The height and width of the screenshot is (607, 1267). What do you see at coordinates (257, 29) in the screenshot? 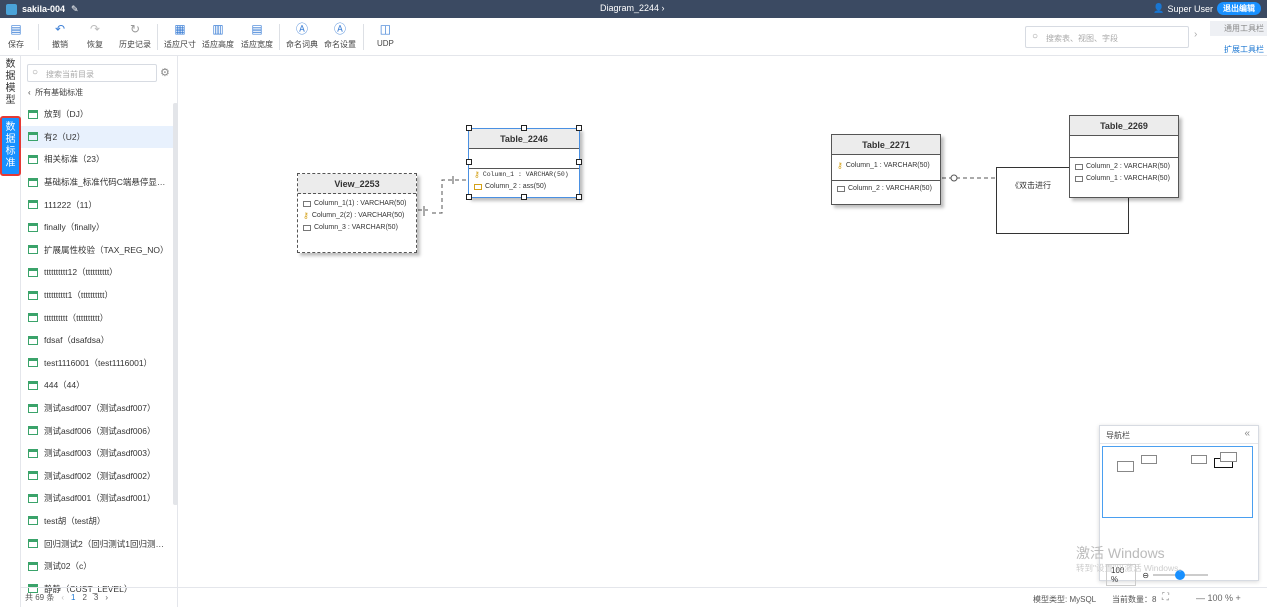
I see `fit-width-icon: ▤` at bounding box center [257, 29].